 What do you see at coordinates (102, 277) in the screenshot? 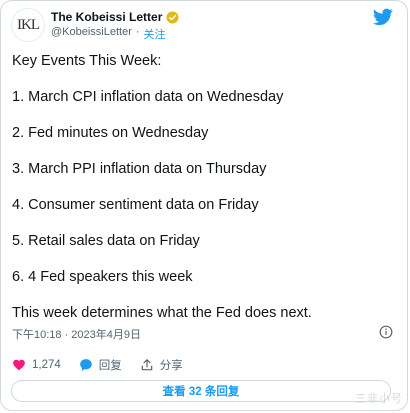
I see `tweet-line-6: 6. 4 Fed speakers this week` at bounding box center [102, 277].